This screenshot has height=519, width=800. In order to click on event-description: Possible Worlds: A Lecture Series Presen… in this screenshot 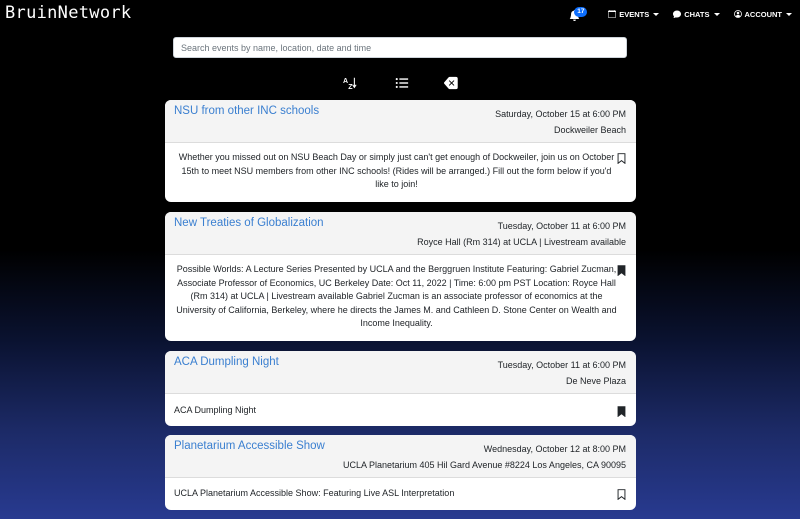, I will do `click(396, 296)`.